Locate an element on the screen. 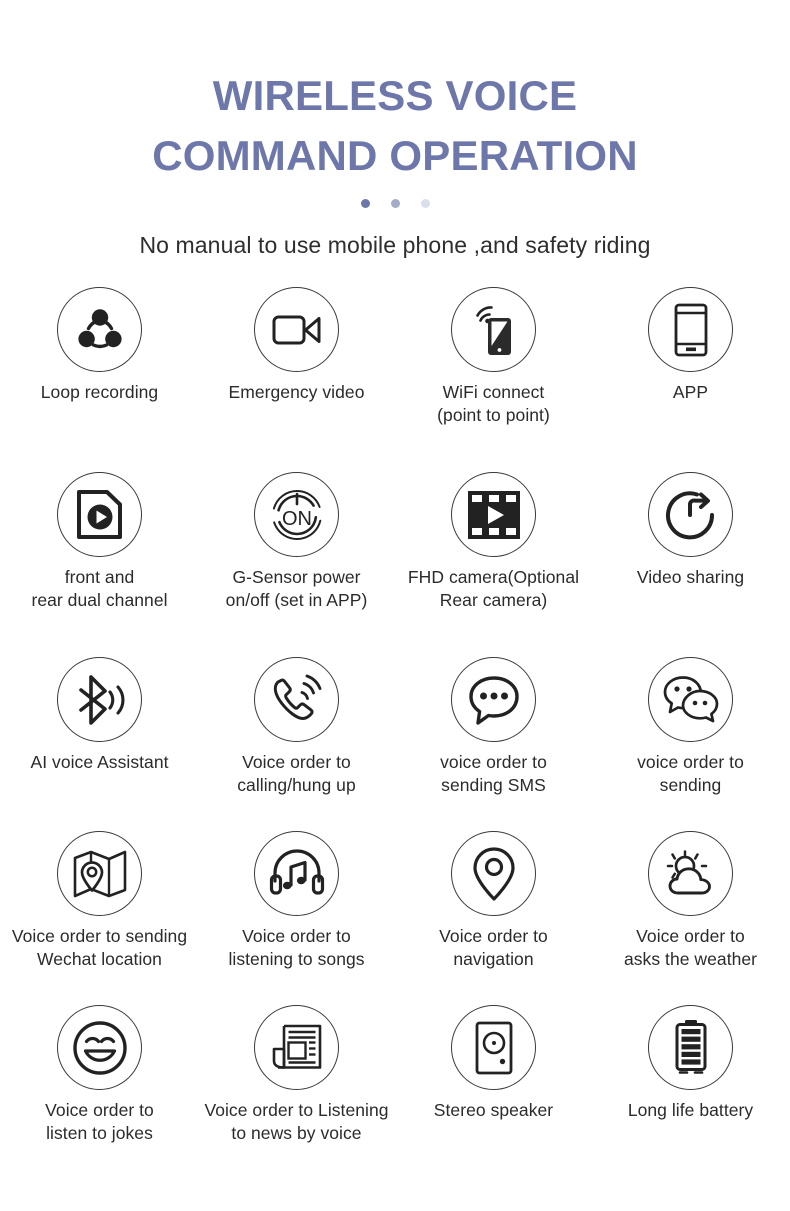 The width and height of the screenshot is (790, 1211). feature-label: APP is located at coordinates (690, 392).